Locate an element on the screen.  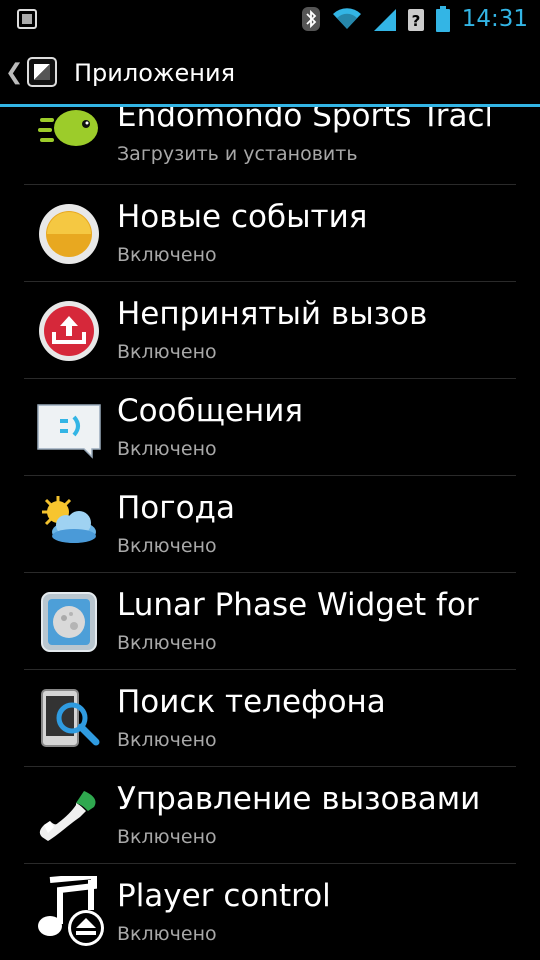
list-item-lunar-phase: Lunar Phase Widget for S Включено is located at coordinates (270, 621).